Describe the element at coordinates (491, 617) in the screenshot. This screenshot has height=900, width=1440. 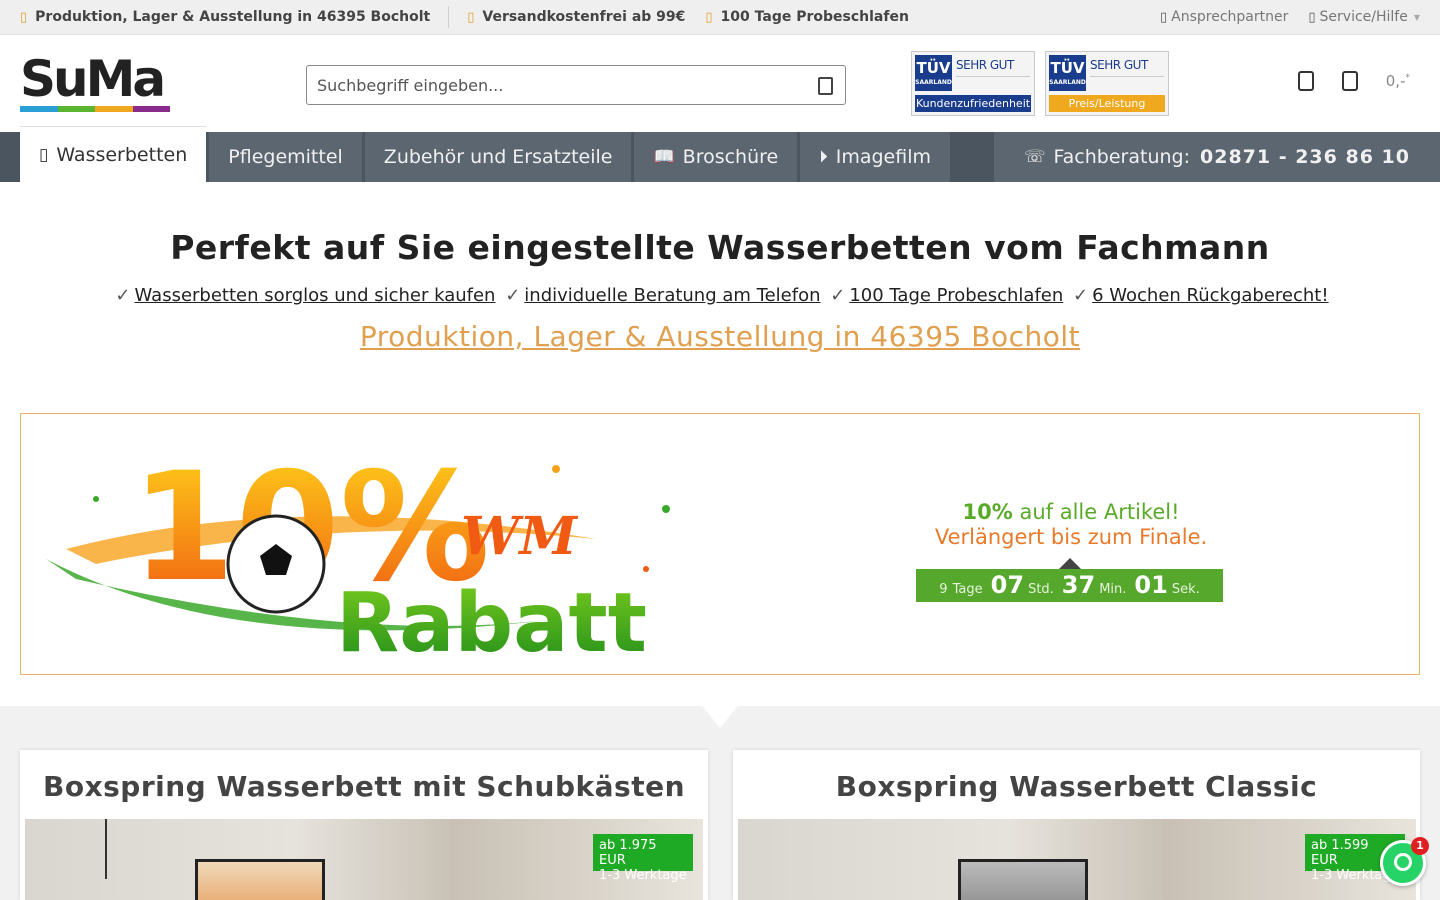
I see `promo-word: Rabatt` at that location.